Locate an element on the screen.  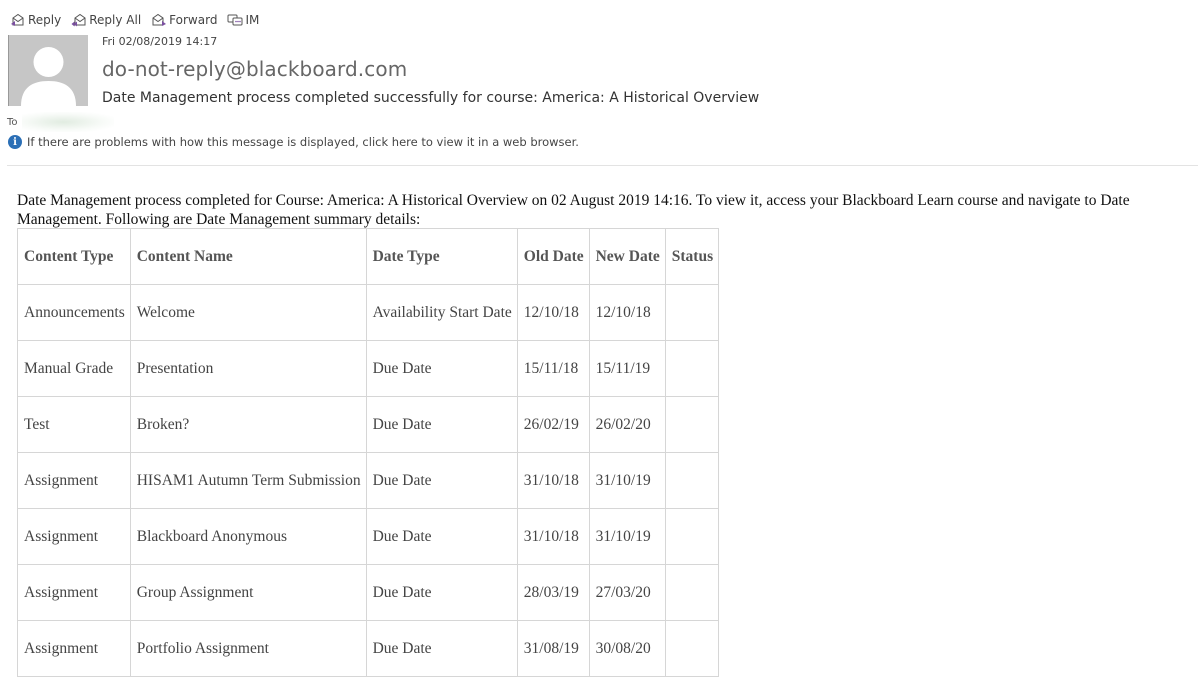
header-divider is located at coordinates (602, 165).